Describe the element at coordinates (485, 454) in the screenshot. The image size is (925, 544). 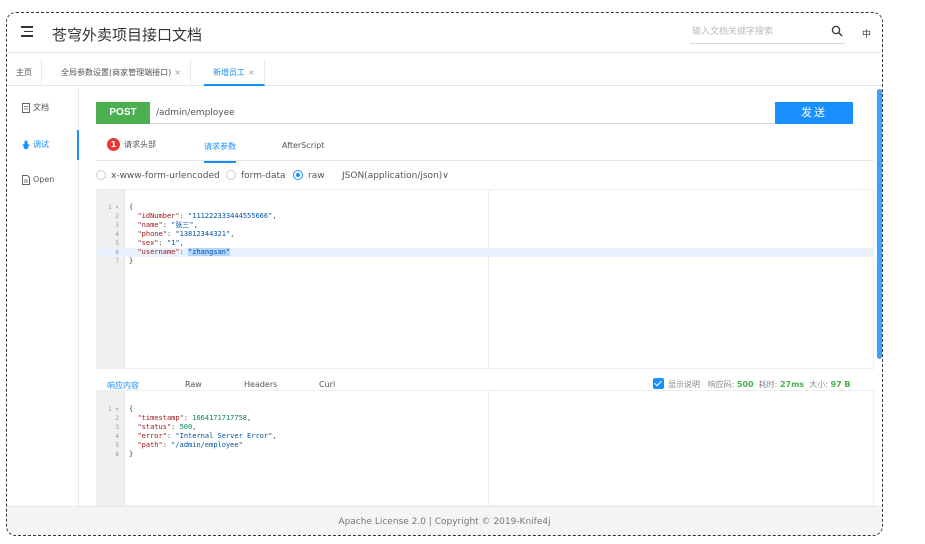
I see `code-line: 6}` at that location.